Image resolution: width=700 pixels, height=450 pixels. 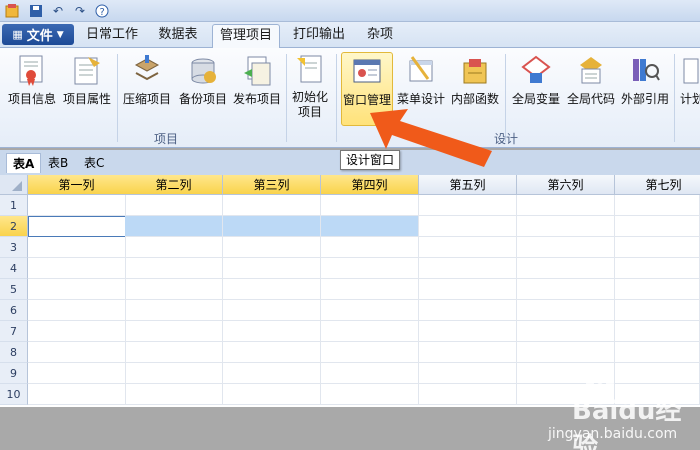 I want to click on sheet-tab-b: 表B, so click(x=58, y=163).